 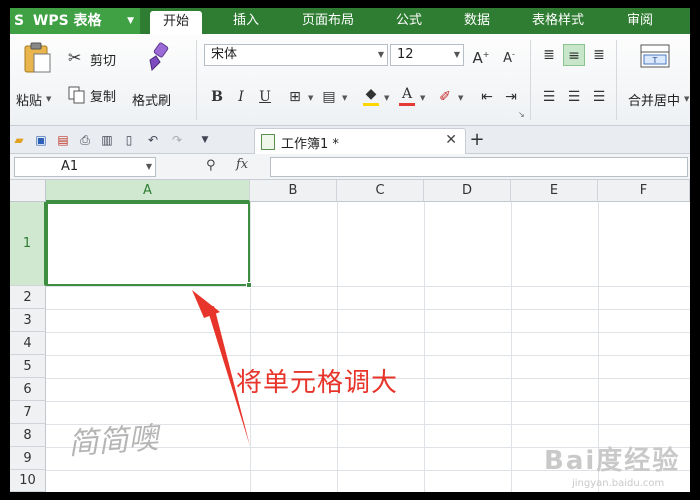 What do you see at coordinates (612, 461) in the screenshot?
I see `baidu-jingyan-logo: Bai度经验` at bounding box center [612, 461].